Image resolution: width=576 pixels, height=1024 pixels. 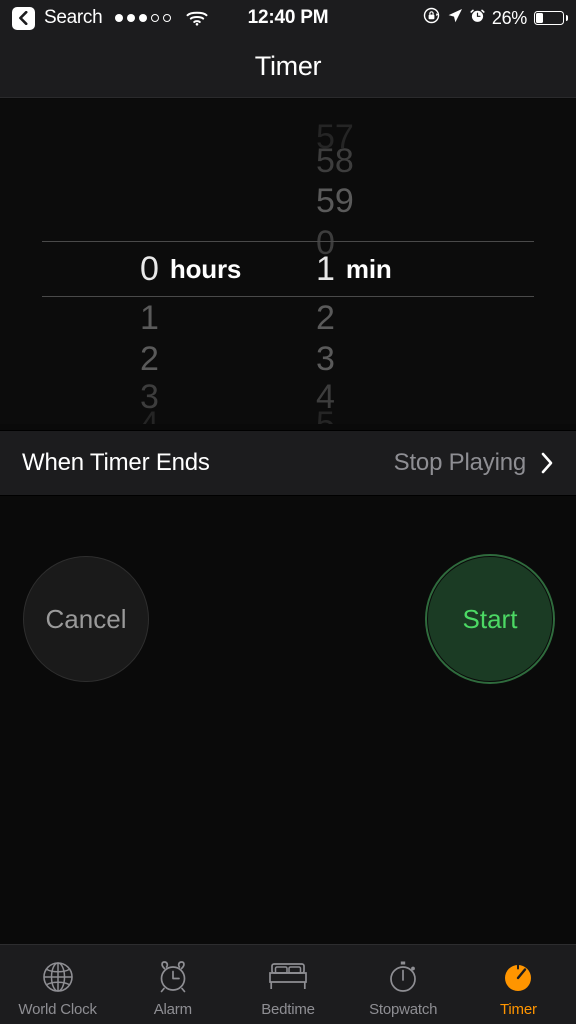 What do you see at coordinates (86, 619) in the screenshot?
I see `cancel-button: Cancel` at bounding box center [86, 619].